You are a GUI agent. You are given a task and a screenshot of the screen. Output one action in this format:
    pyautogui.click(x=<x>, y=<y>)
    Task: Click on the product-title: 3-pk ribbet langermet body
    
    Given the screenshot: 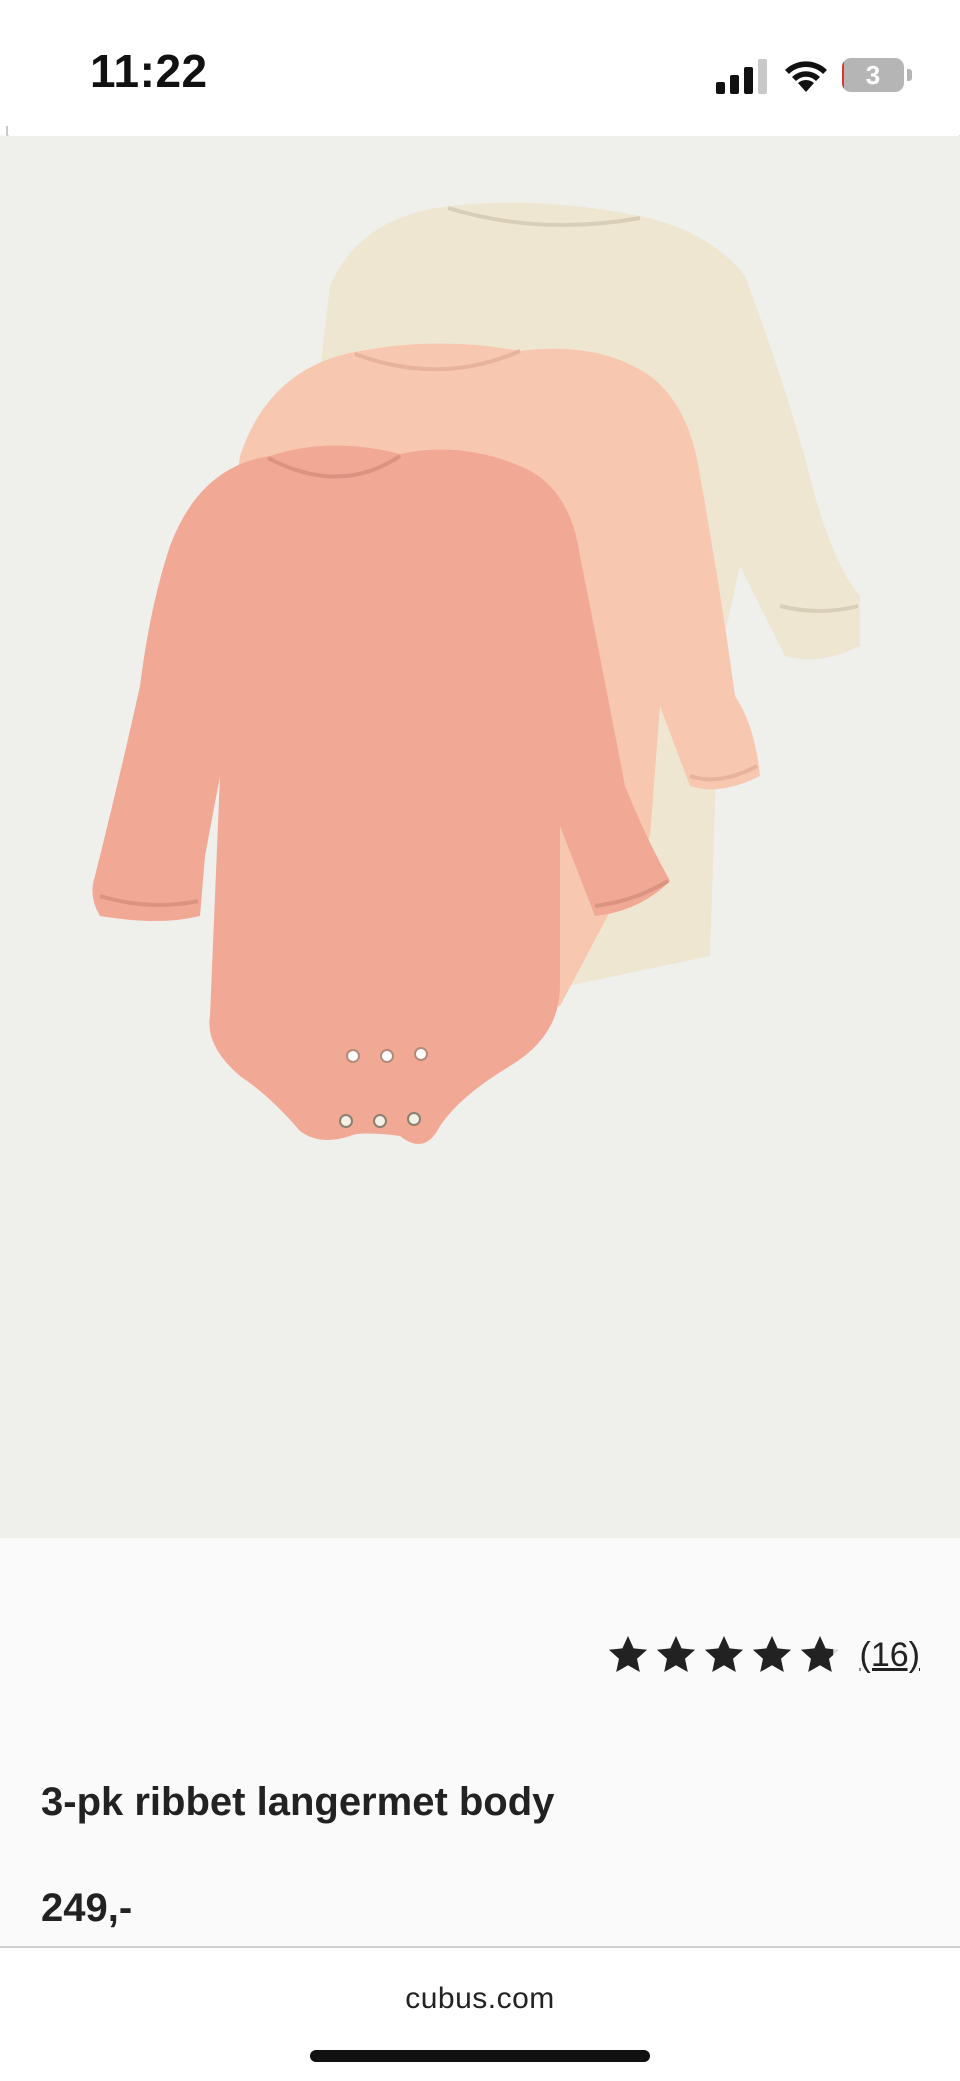 What is the action you would take?
    pyautogui.click(x=298, y=1802)
    